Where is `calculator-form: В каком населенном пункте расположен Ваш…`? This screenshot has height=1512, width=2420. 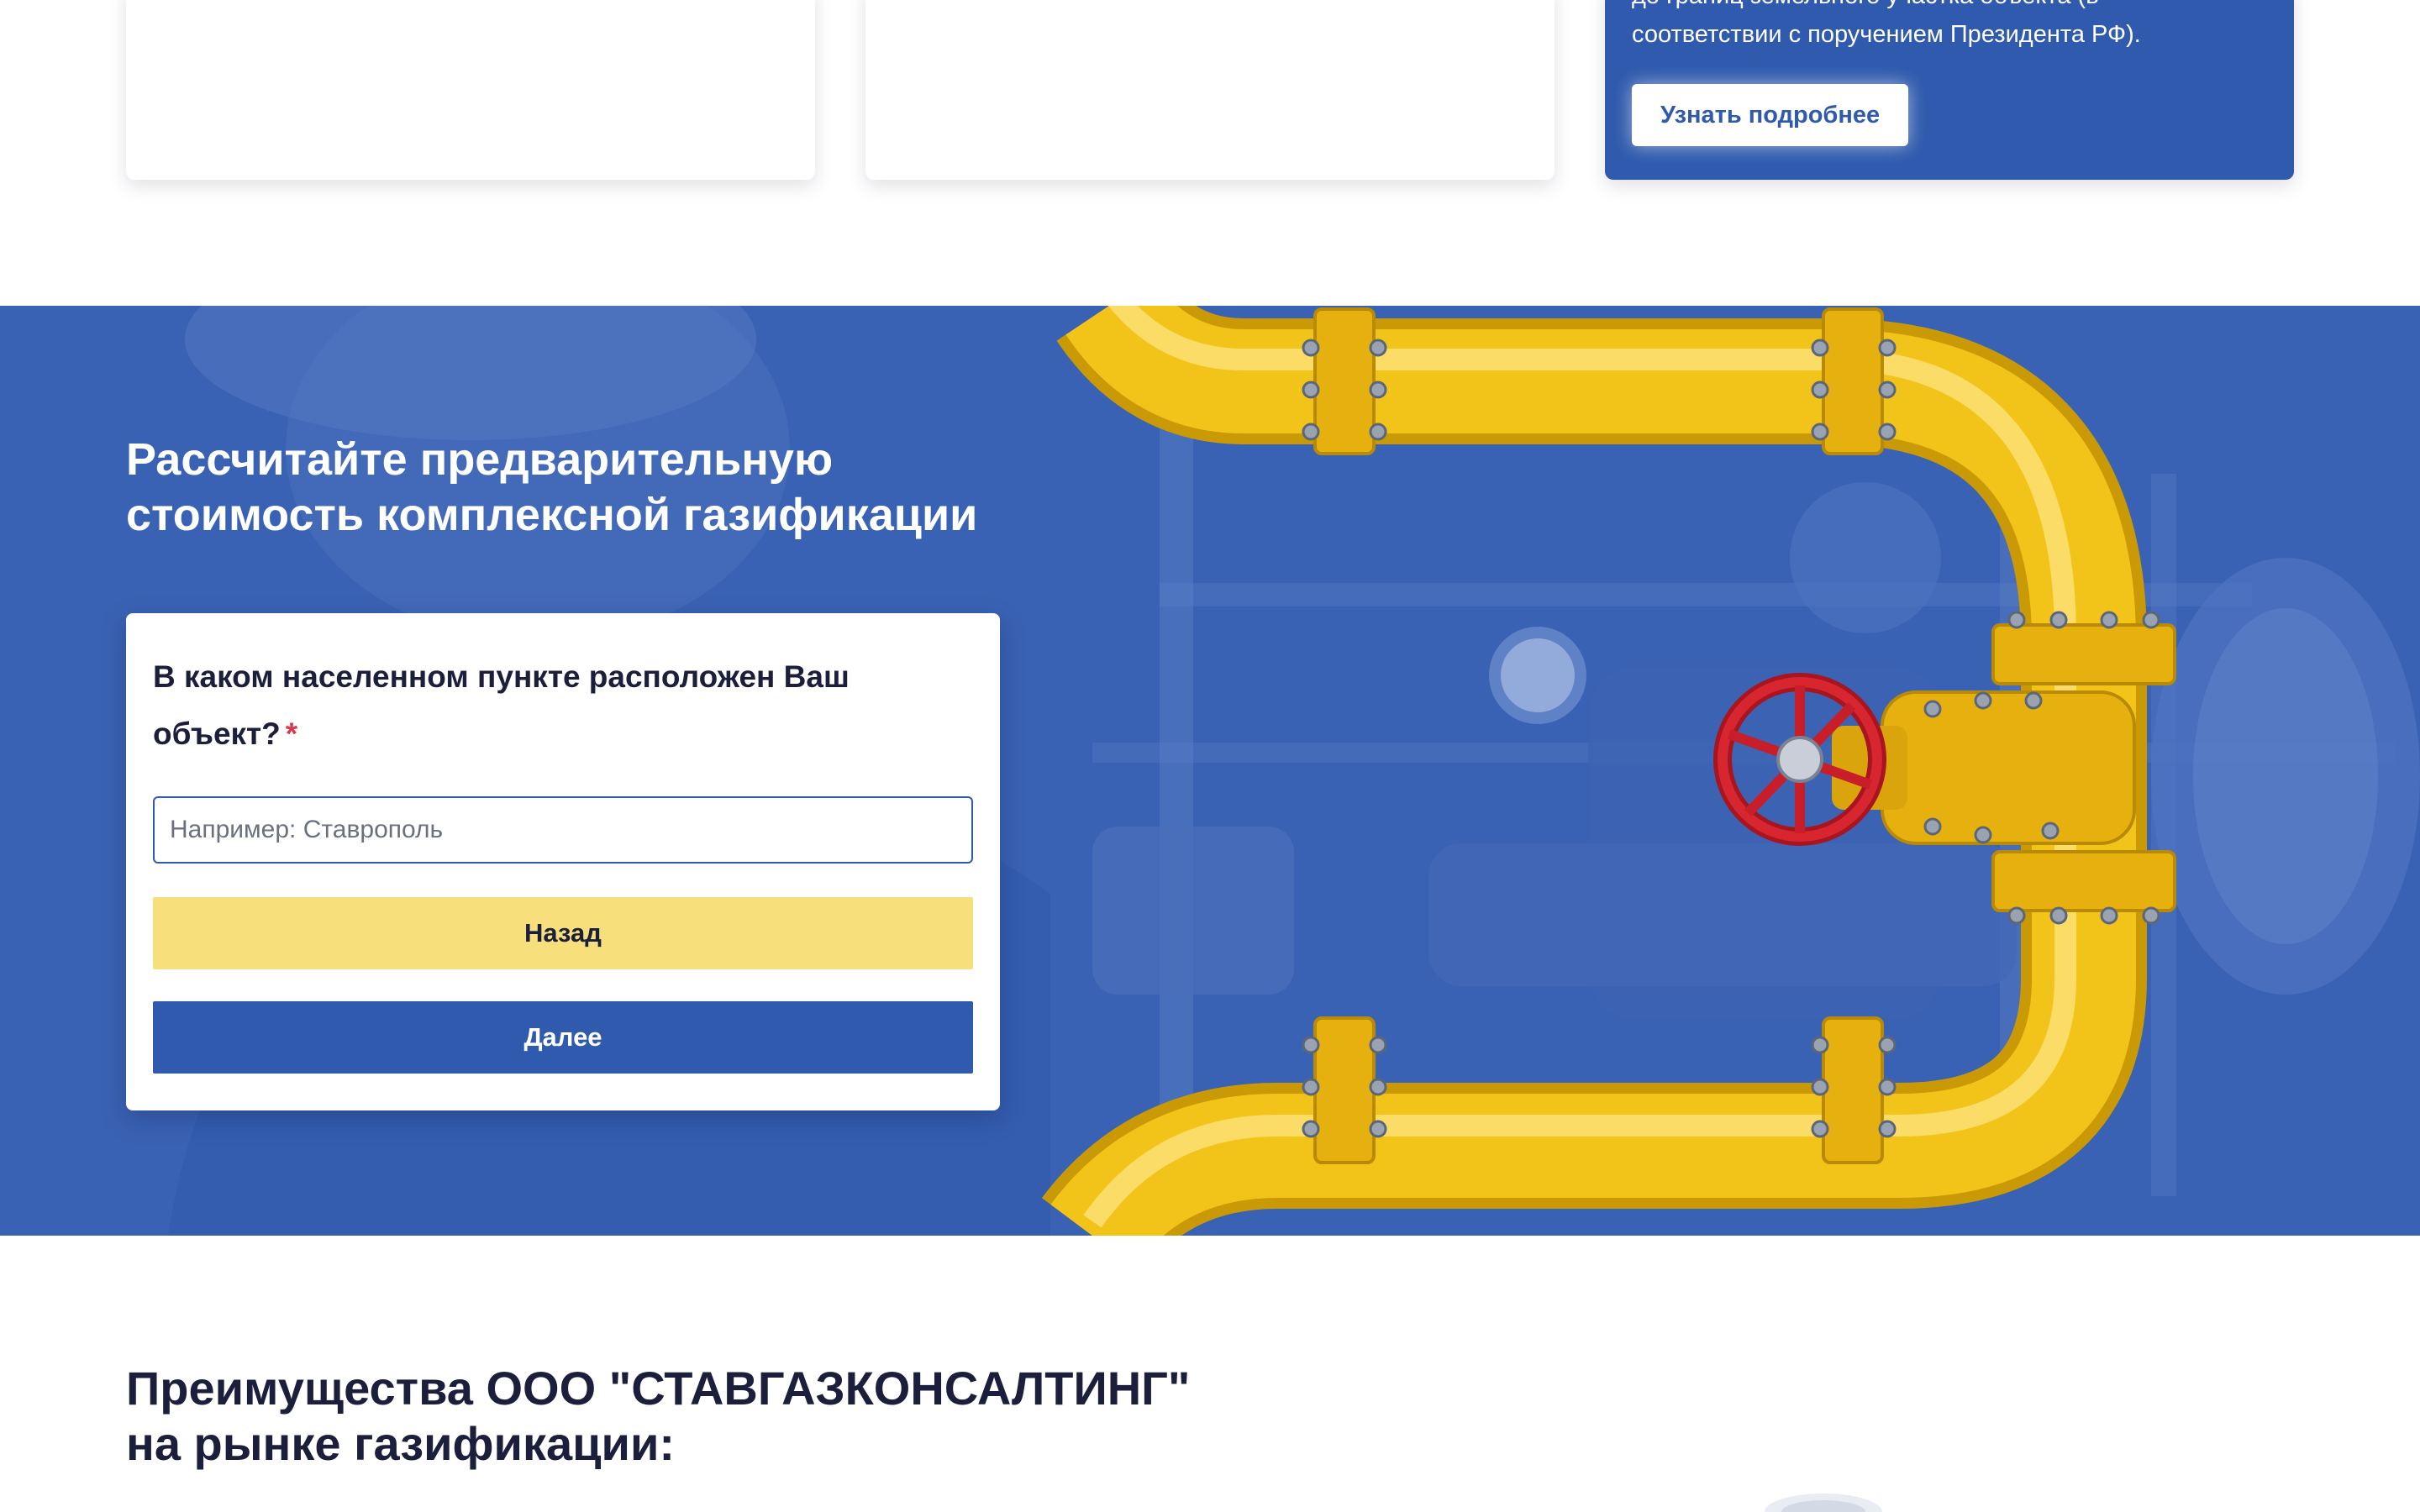
calculator-form: В каком населенном пункте расположен Ваш… is located at coordinates (563, 861).